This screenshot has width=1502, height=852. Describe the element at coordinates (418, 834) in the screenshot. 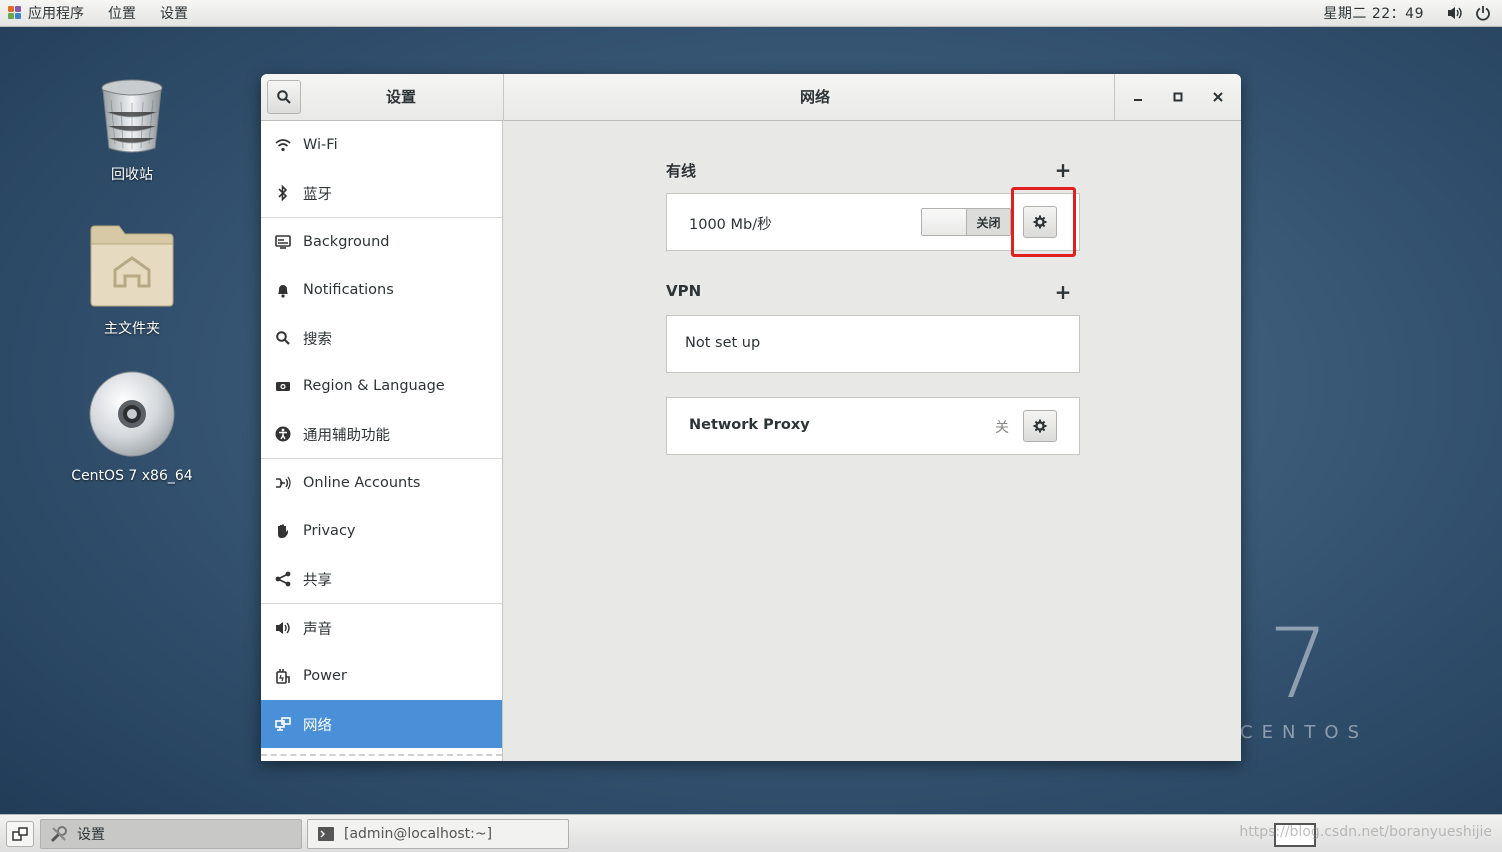

I see `task-label: [admin@localhost:~]` at that location.